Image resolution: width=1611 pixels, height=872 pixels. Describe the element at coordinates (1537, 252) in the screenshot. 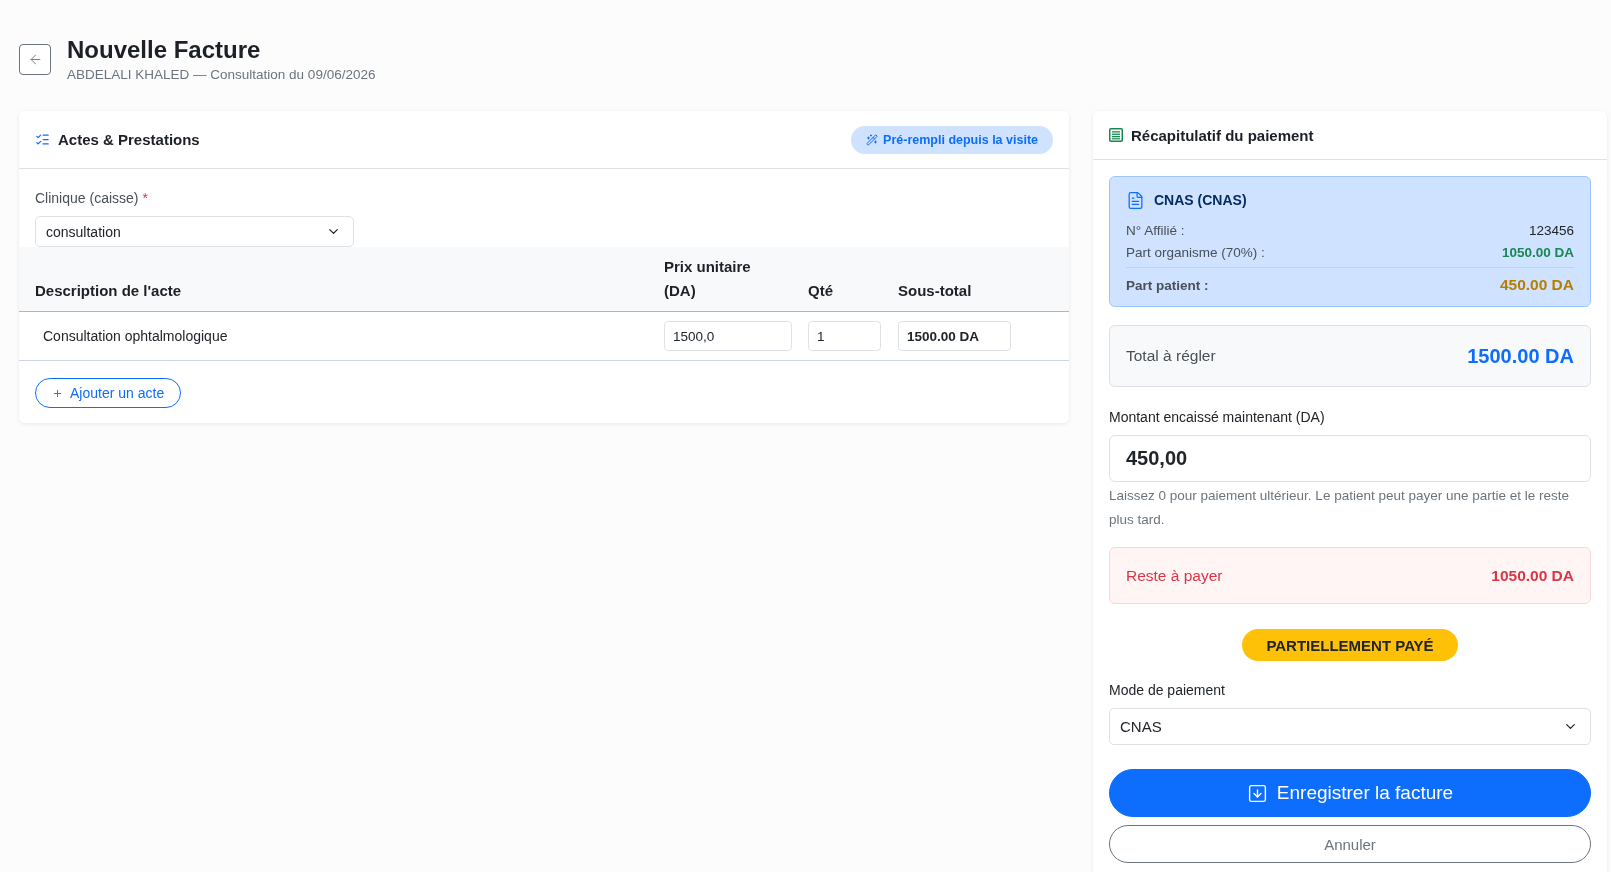

I see `insurance-value: 1050.00 DA` at that location.